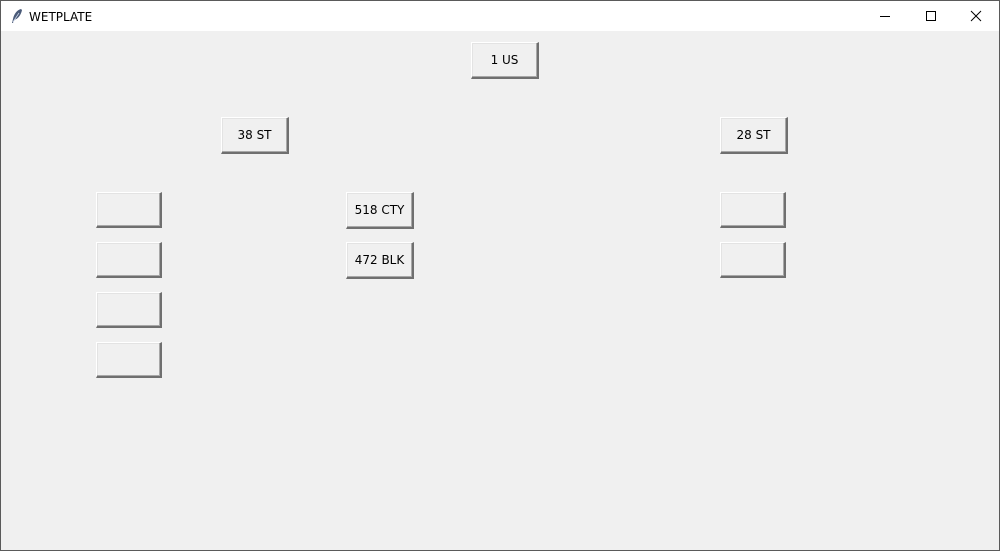  I want to click on maximize-button, so click(931, 16).